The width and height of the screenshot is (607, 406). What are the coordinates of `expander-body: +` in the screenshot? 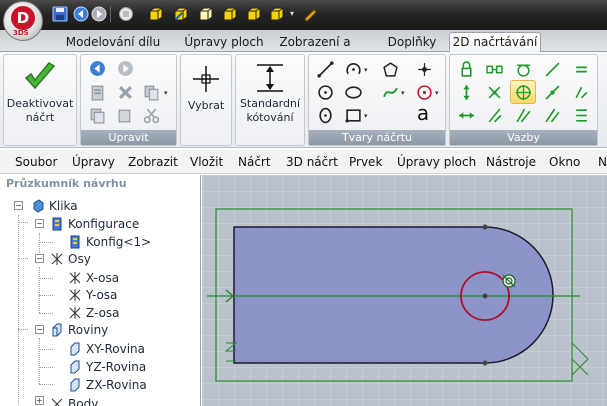 It's located at (39, 400).